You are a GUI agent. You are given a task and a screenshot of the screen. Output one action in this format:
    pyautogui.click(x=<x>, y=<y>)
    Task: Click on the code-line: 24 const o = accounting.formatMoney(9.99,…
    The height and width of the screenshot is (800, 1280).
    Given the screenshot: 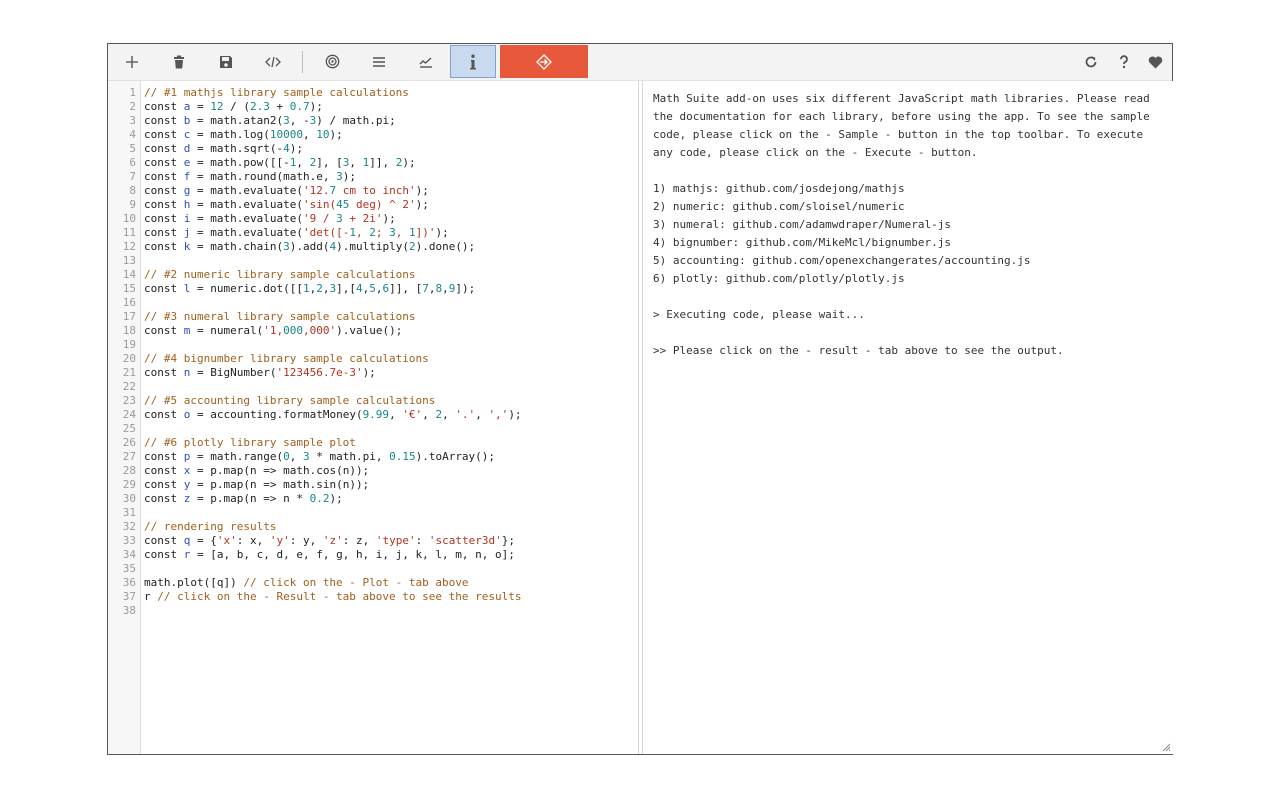 What is the action you would take?
    pyautogui.click(x=373, y=415)
    